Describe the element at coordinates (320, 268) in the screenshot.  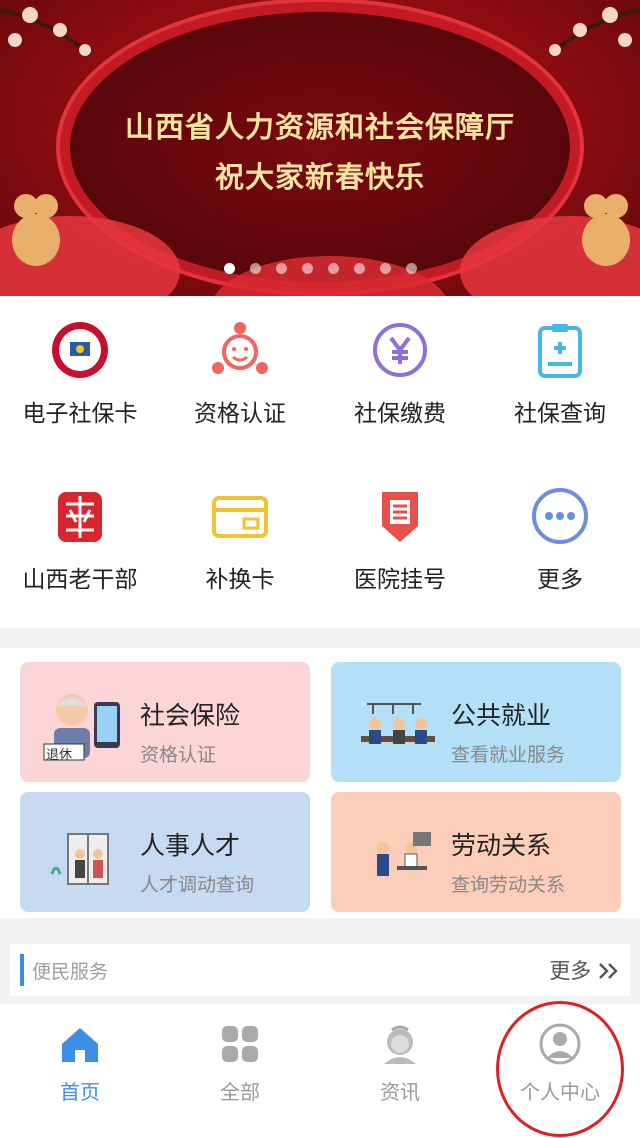
I see `carousel-indicator` at that location.